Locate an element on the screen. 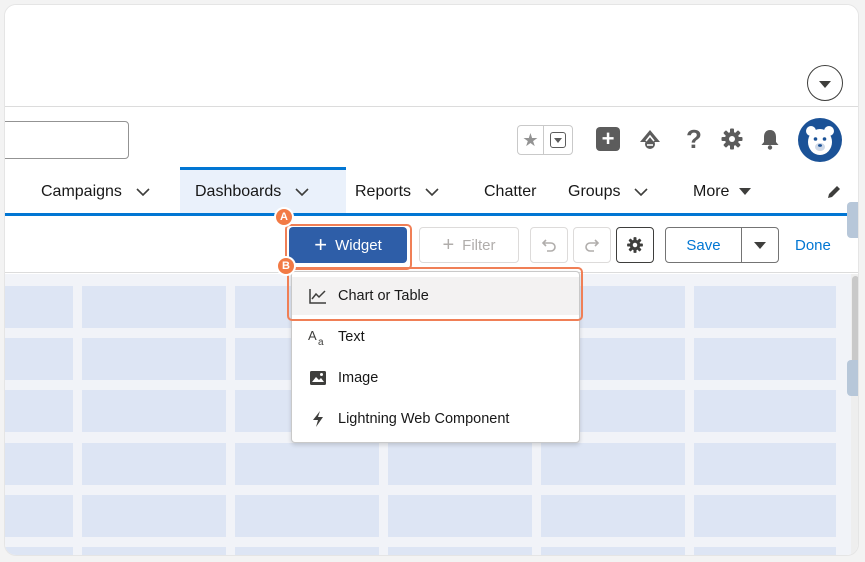 The height and width of the screenshot is (562, 865). redo-icon is located at coordinates (592, 245).